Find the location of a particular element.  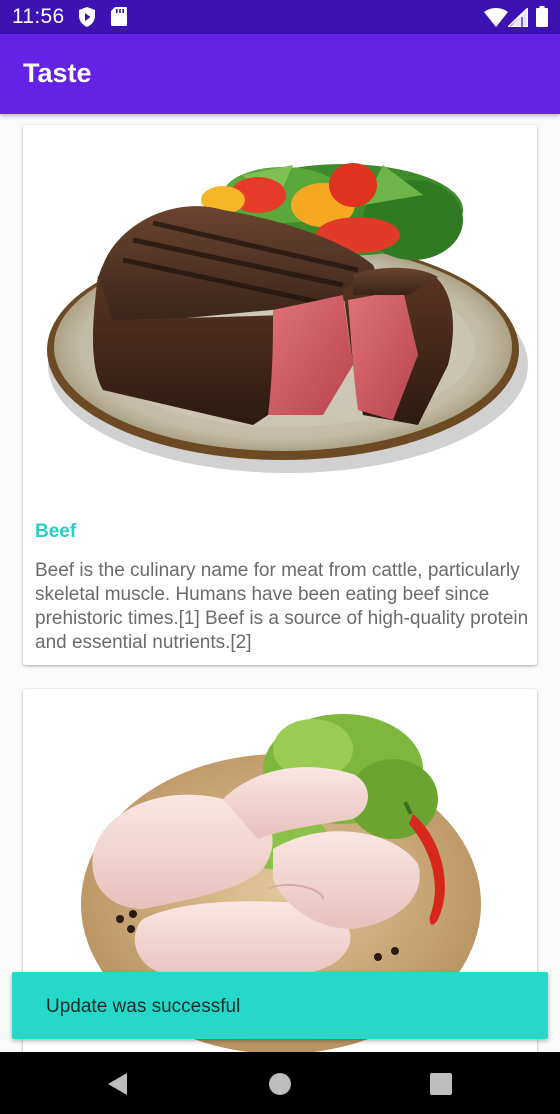

system-nav-bar is located at coordinates (280, 1083).